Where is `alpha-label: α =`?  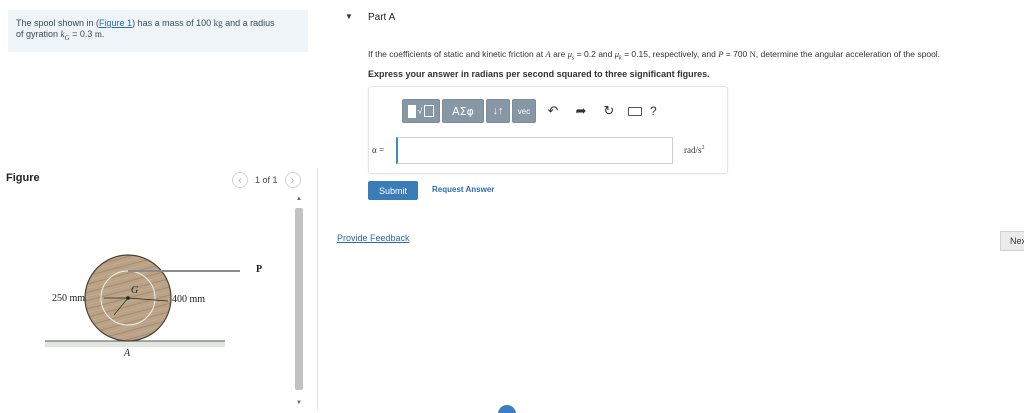 alpha-label: α = is located at coordinates (378, 150).